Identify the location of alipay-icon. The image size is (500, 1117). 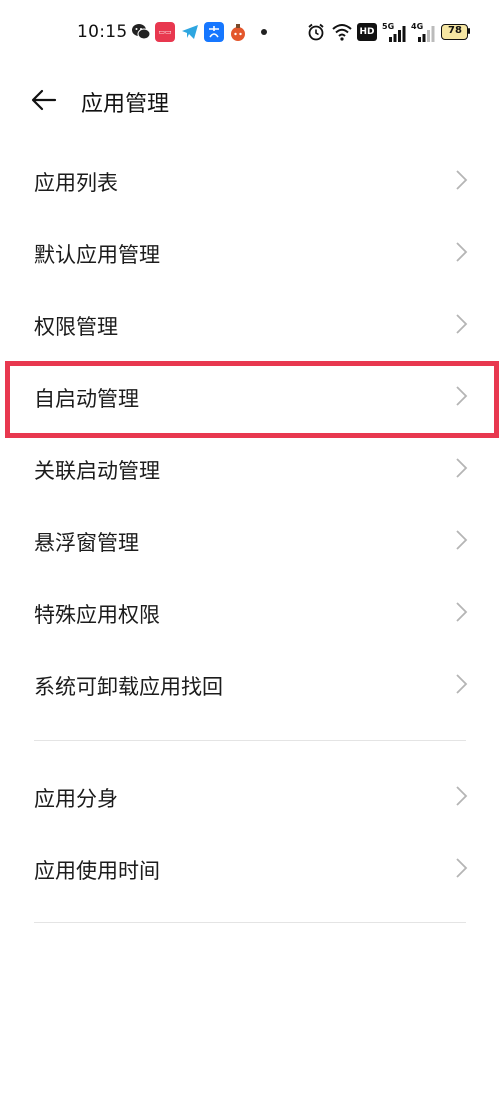
(214, 32).